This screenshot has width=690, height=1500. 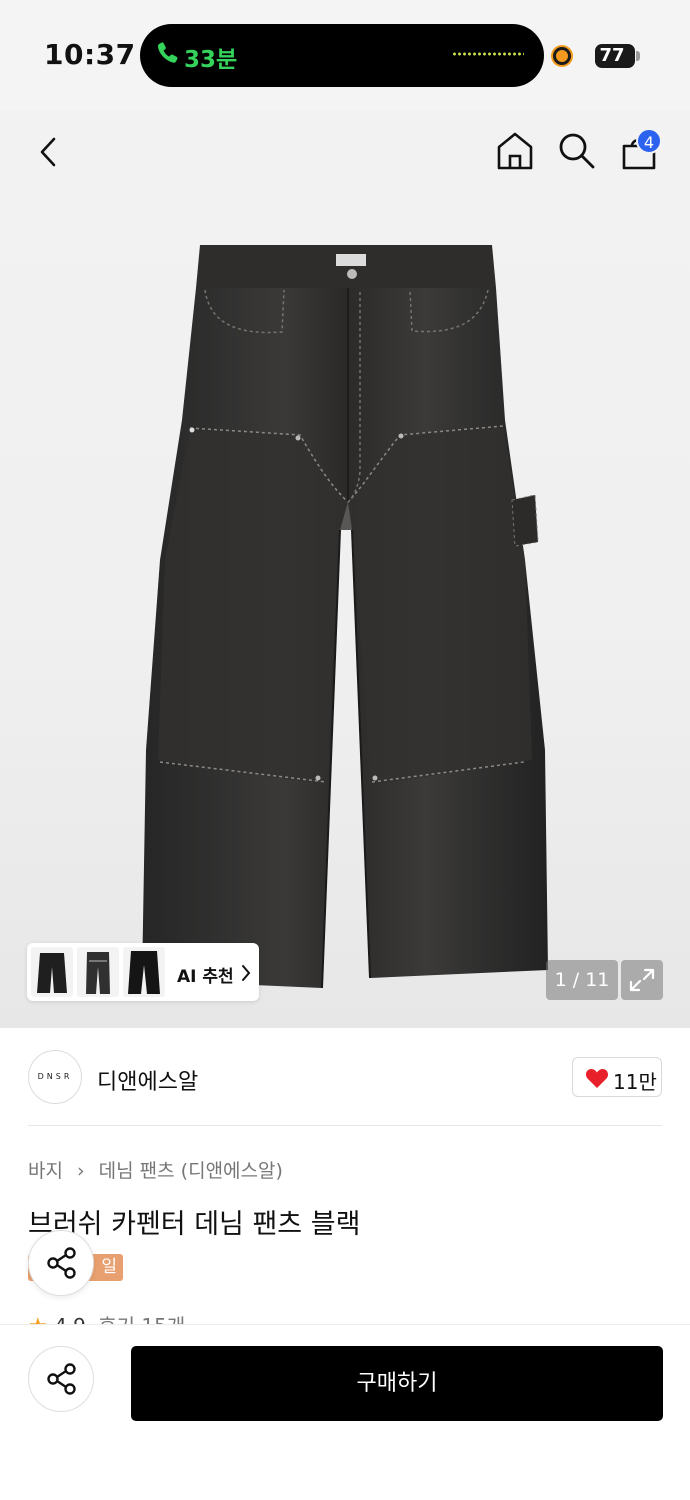 I want to click on breadcrumb-item: 바지, so click(x=45, y=1169).